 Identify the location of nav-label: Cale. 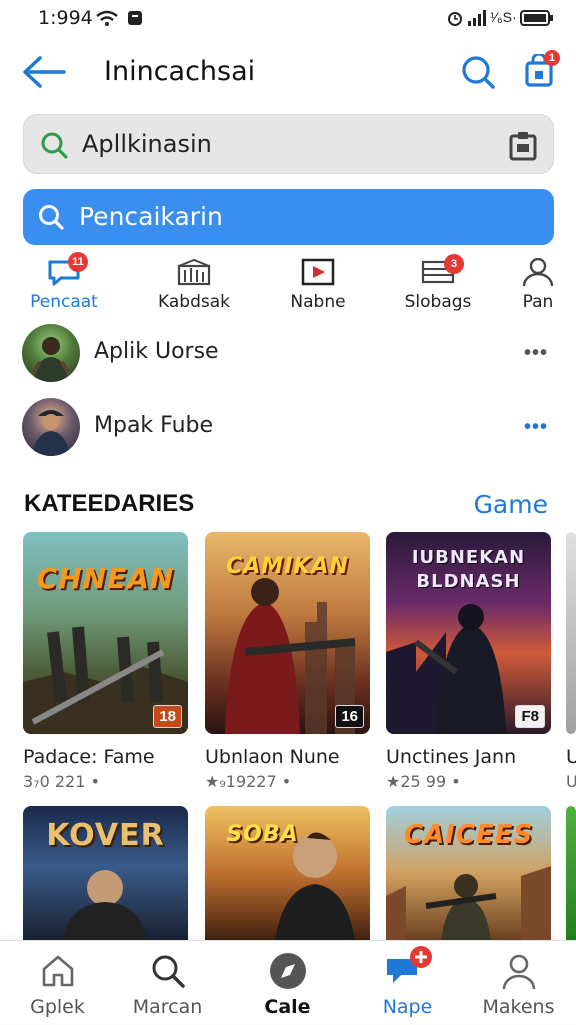
(287, 1007).